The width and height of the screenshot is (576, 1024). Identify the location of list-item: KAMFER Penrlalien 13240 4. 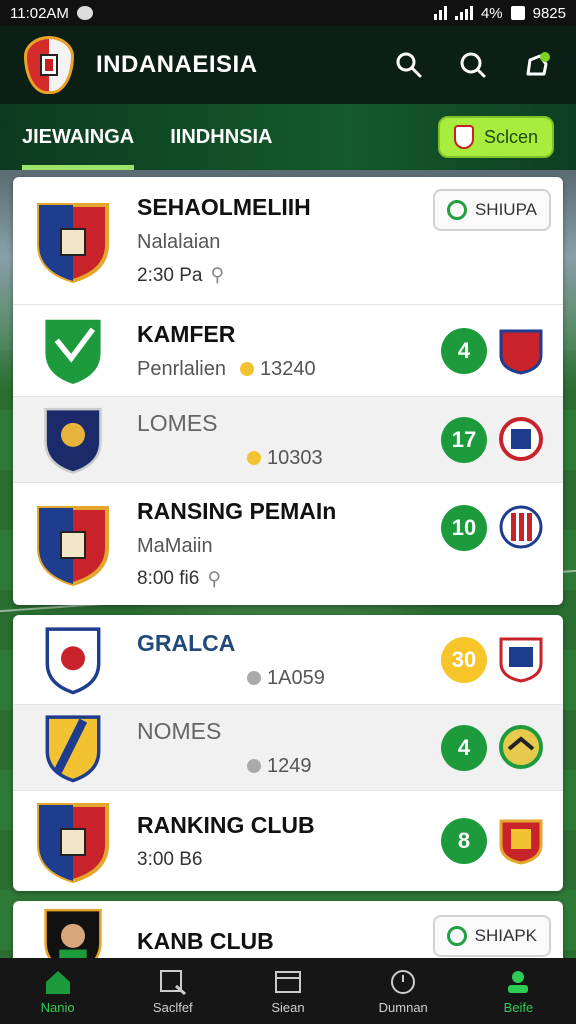
(288, 351).